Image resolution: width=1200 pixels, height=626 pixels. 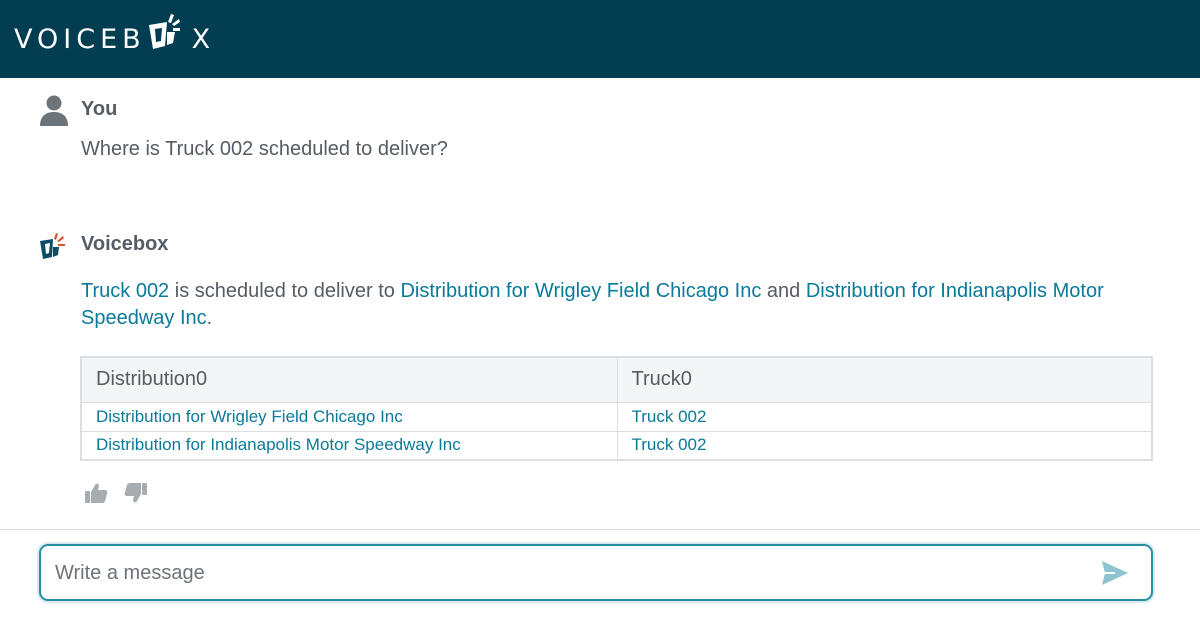 I want to click on logo-text-right: X, so click(x=203, y=39).